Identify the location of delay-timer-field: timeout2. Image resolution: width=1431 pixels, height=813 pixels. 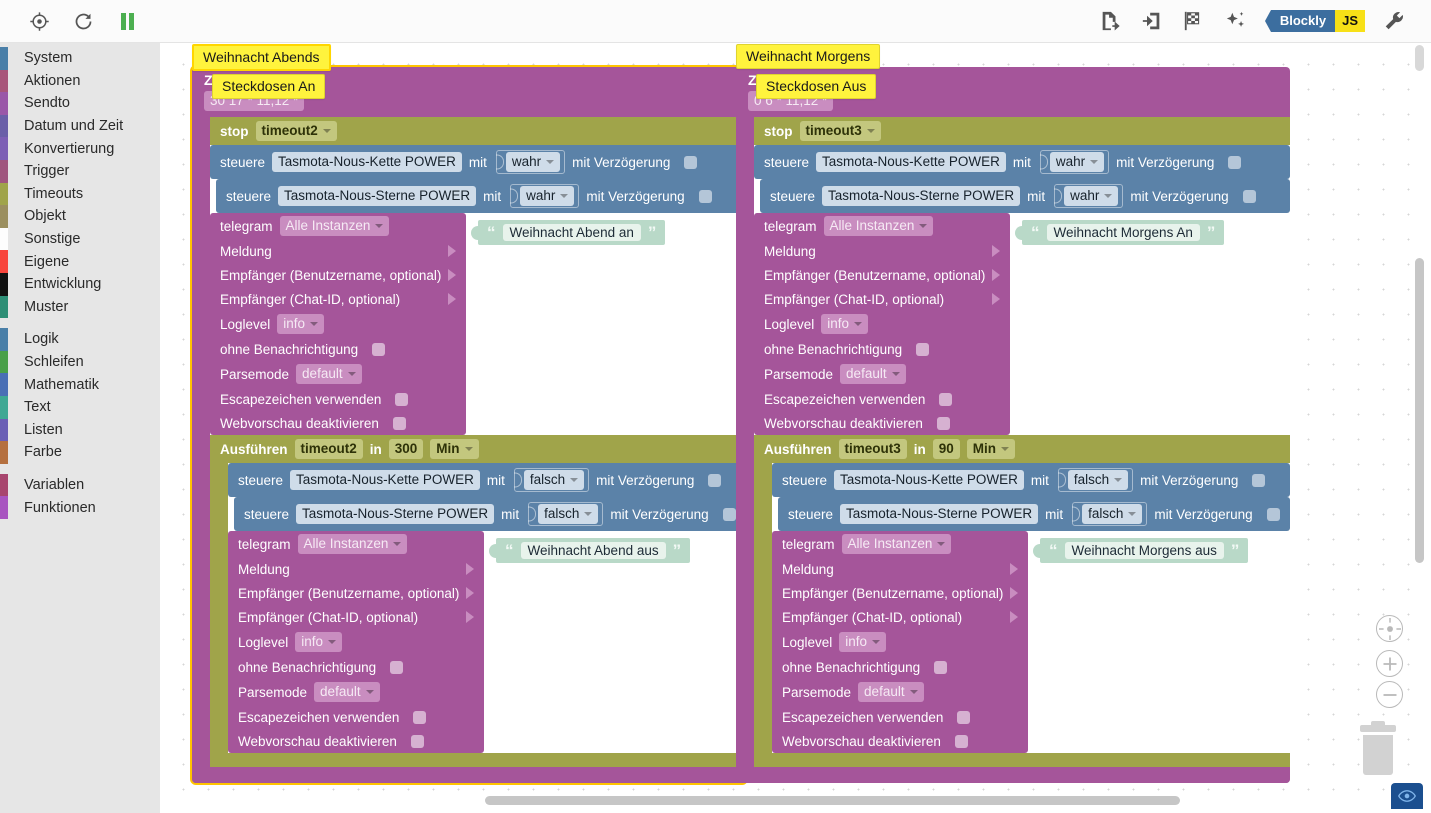
(328, 449).